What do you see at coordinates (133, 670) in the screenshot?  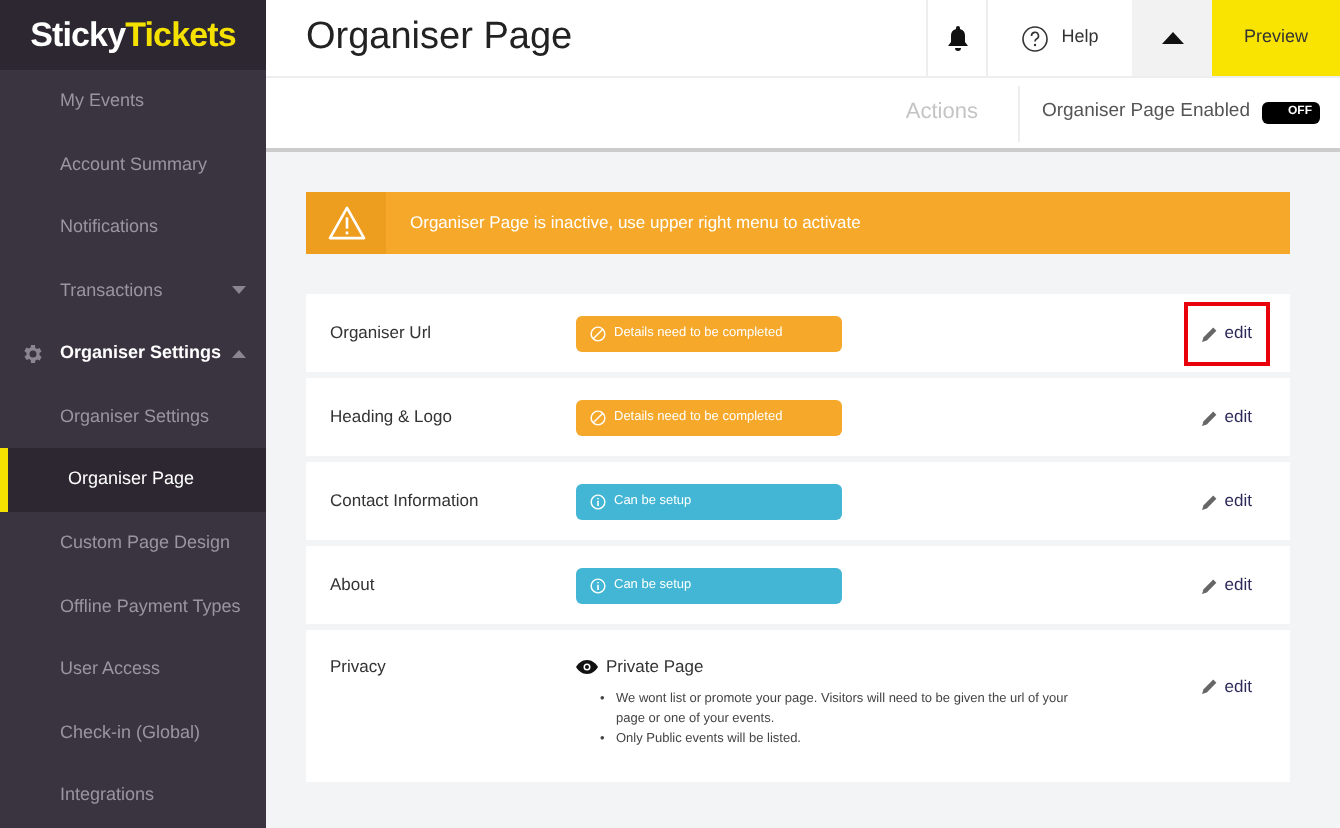 I see `sidebar-item: User Access` at bounding box center [133, 670].